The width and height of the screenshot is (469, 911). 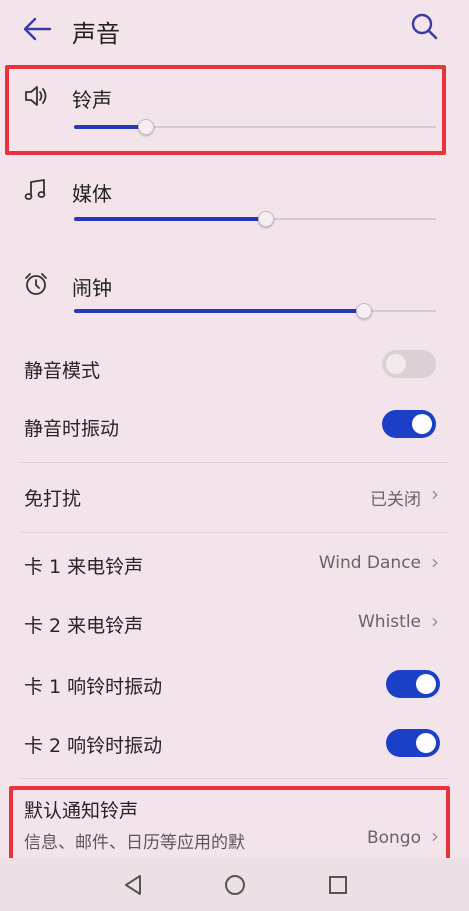 What do you see at coordinates (234, 743) in the screenshot?
I see `setting-row-sim2-vibrate: 卡 2 响铃时振动` at bounding box center [234, 743].